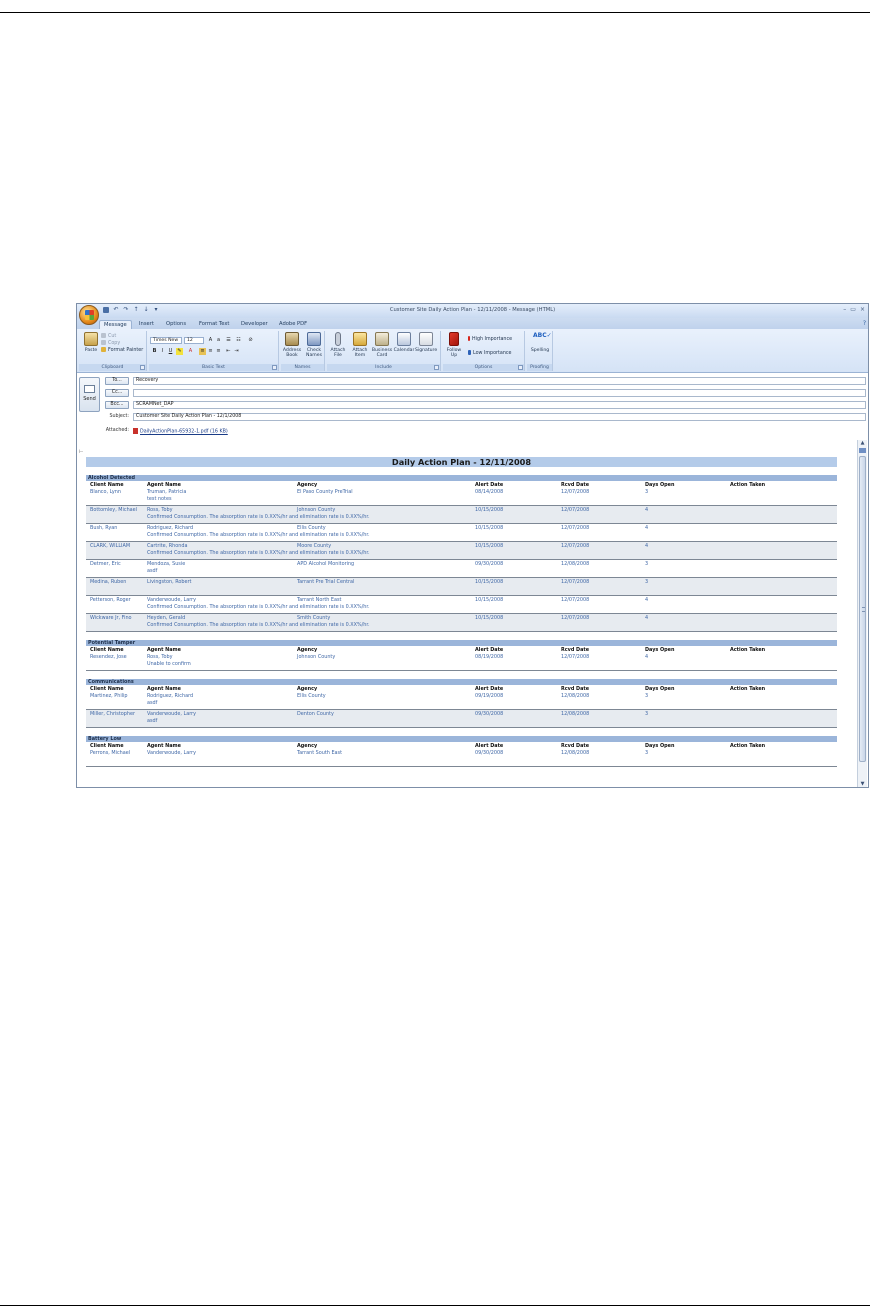  Describe the element at coordinates (540, 342) in the screenshot. I see `spelling-button: ABC✓ Spelling` at that location.